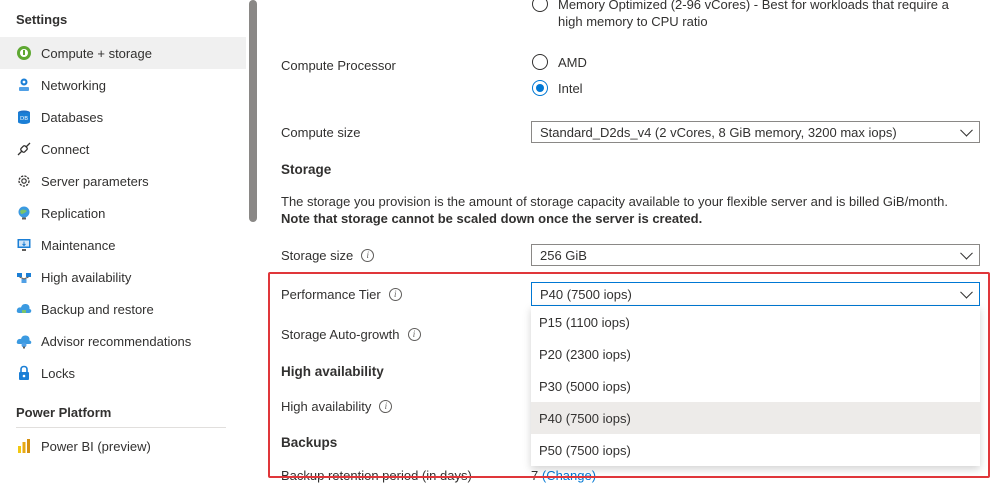 Image resolution: width=994 pixels, height=483 pixels. Describe the element at coordinates (340, 334) in the screenshot. I see `storage-autogrowth-label-text: Storage Auto-growth` at that location.